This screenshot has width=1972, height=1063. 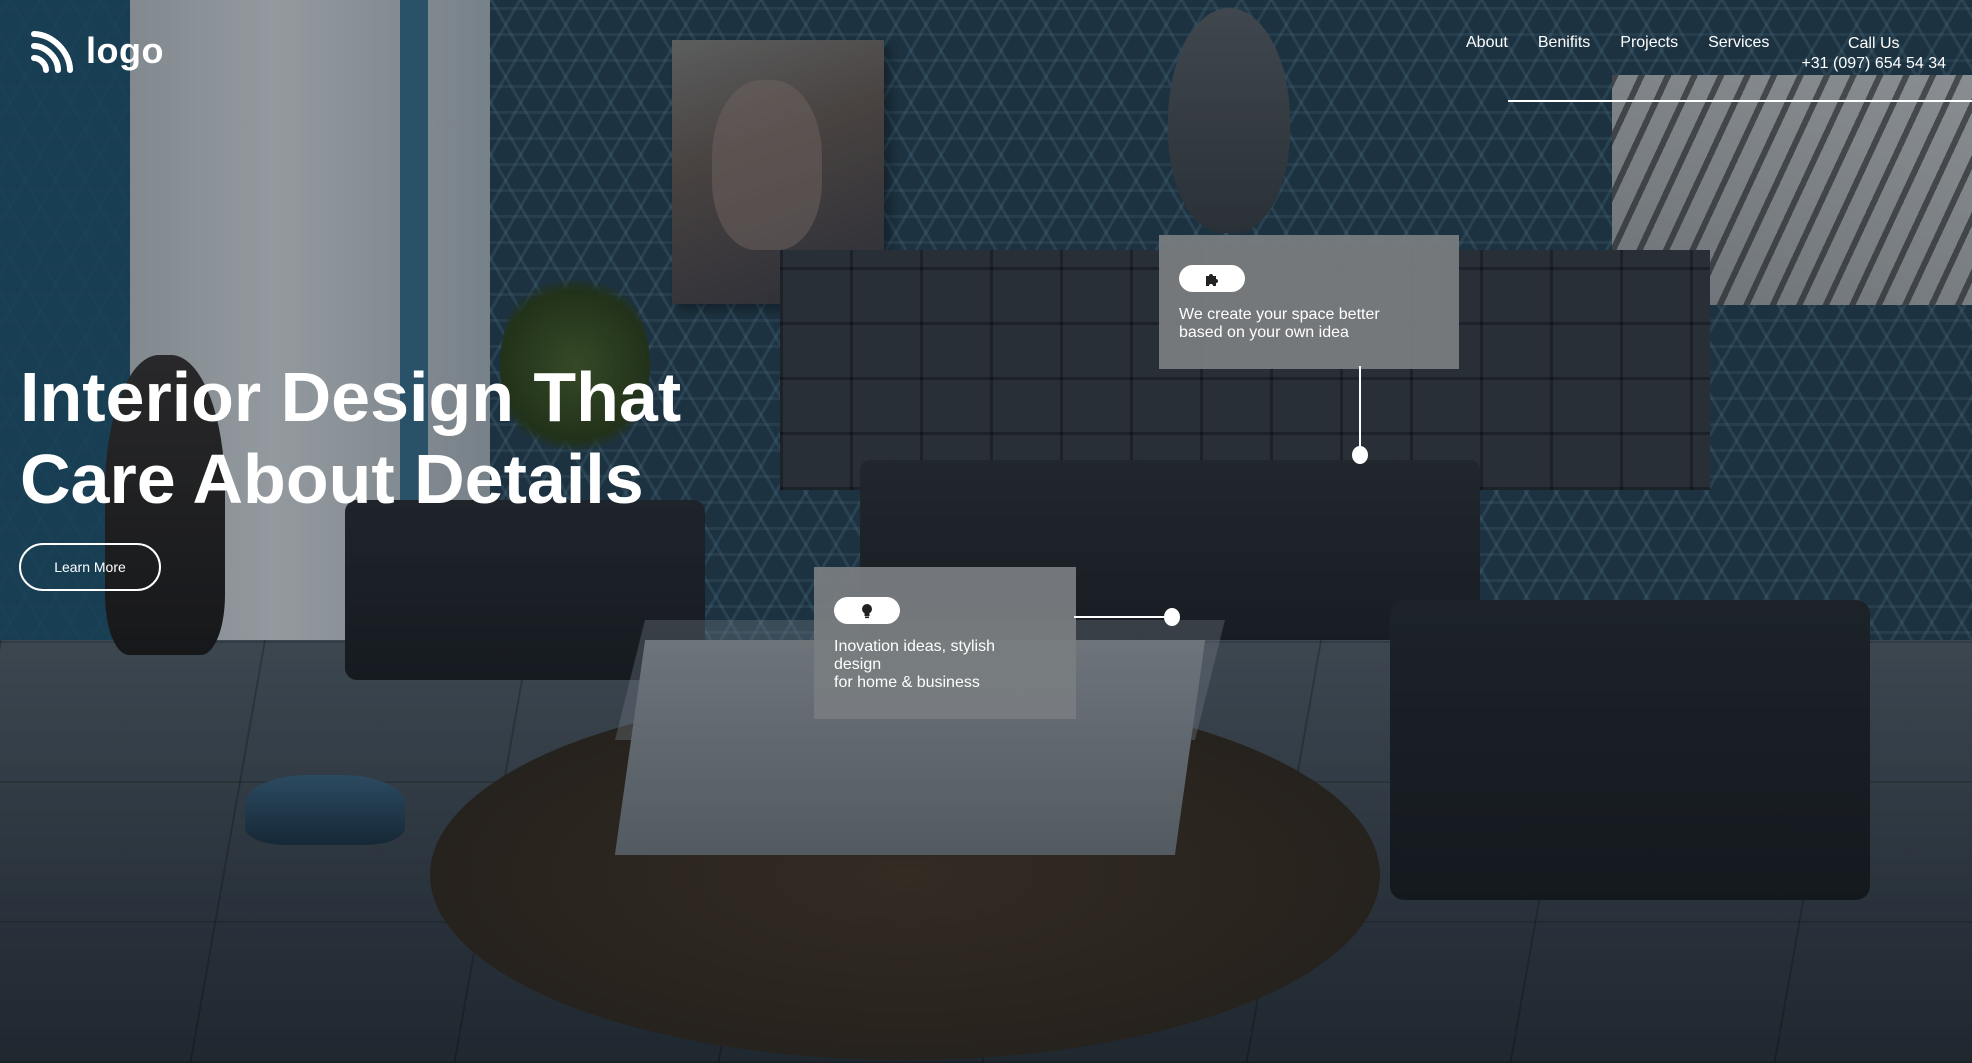 I want to click on call-us: Call Us +31 (097) 654 54 34, so click(x=1873, y=54).